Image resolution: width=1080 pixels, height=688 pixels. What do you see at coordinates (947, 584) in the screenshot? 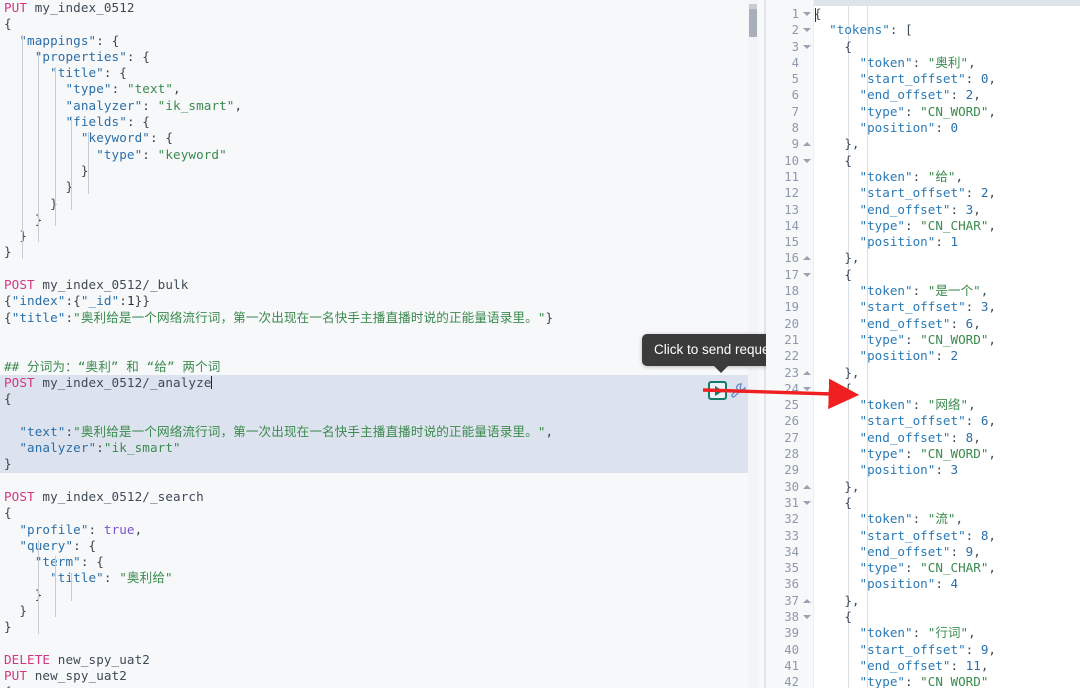
I see `response-line: "position": 4` at bounding box center [947, 584].